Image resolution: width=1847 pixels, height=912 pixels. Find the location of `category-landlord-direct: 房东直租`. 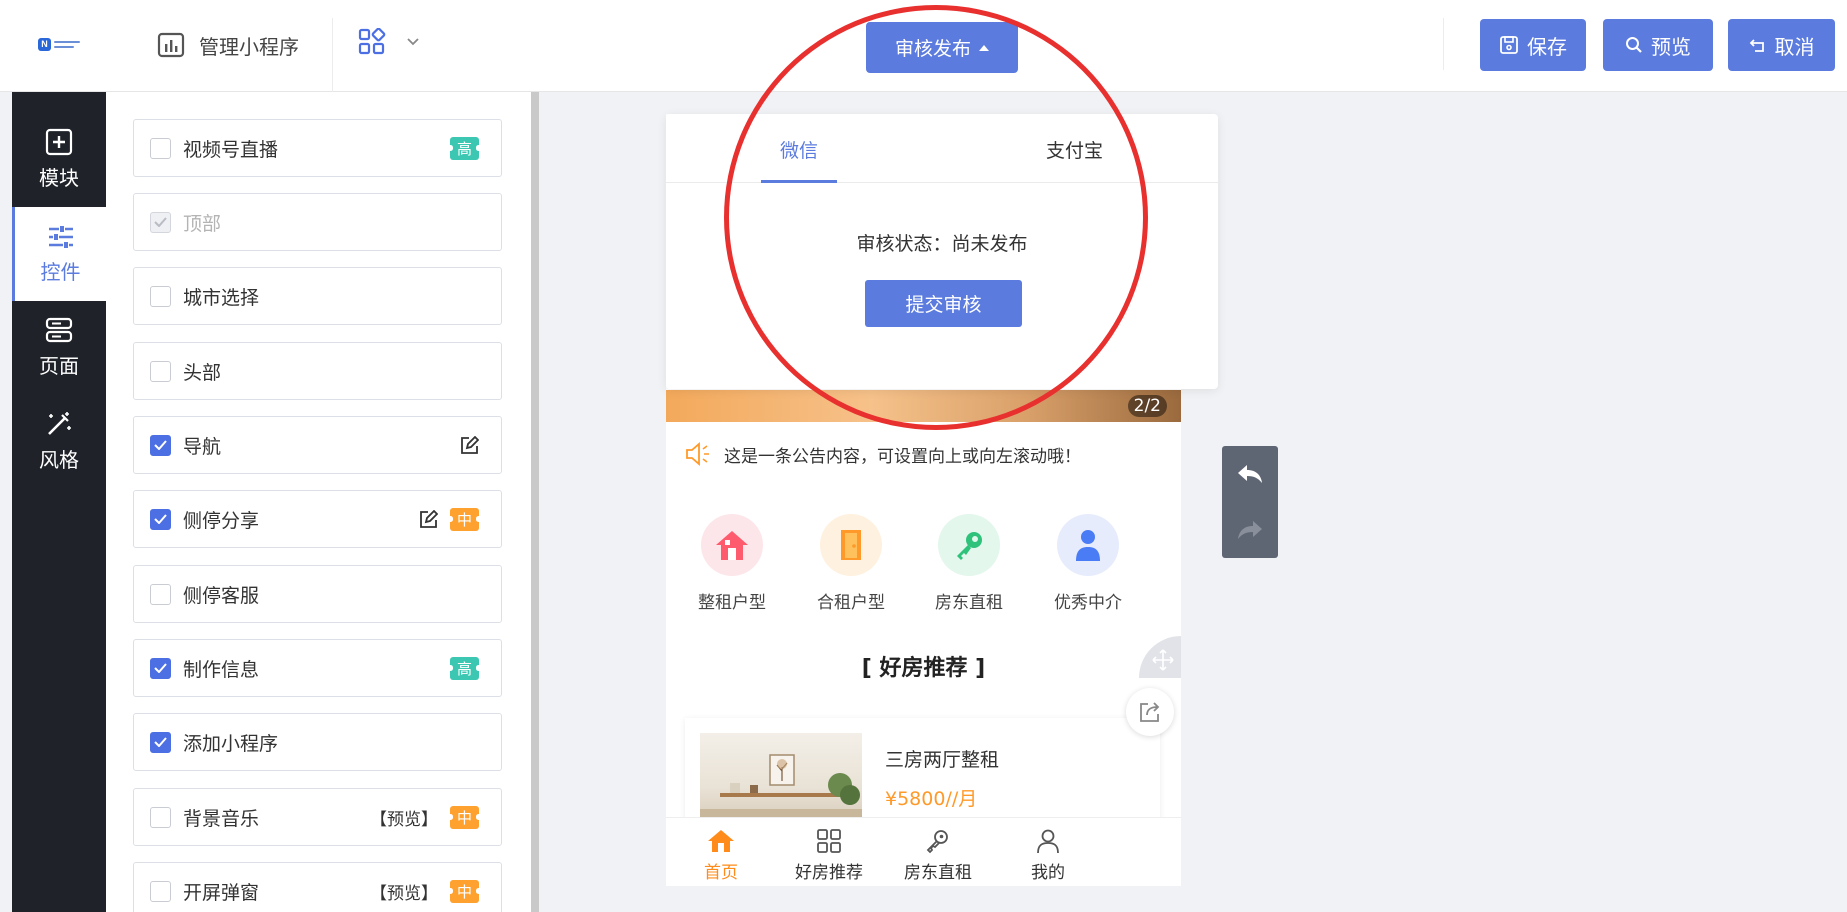

category-landlord-direct: 房东直租 is located at coordinates (969, 563).